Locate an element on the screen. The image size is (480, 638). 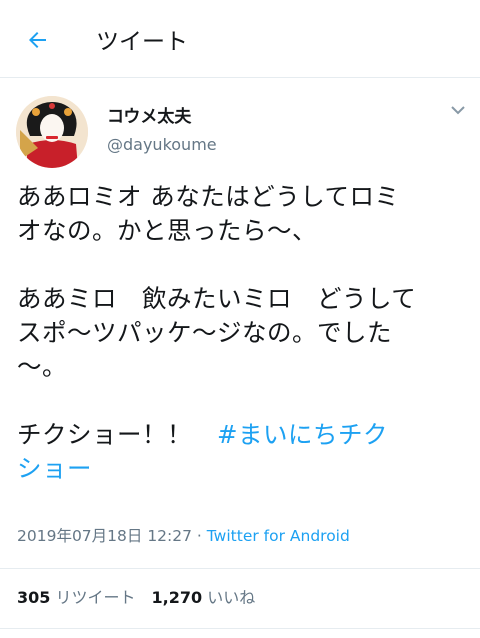
arrow-left-icon is located at coordinates (37, 40).